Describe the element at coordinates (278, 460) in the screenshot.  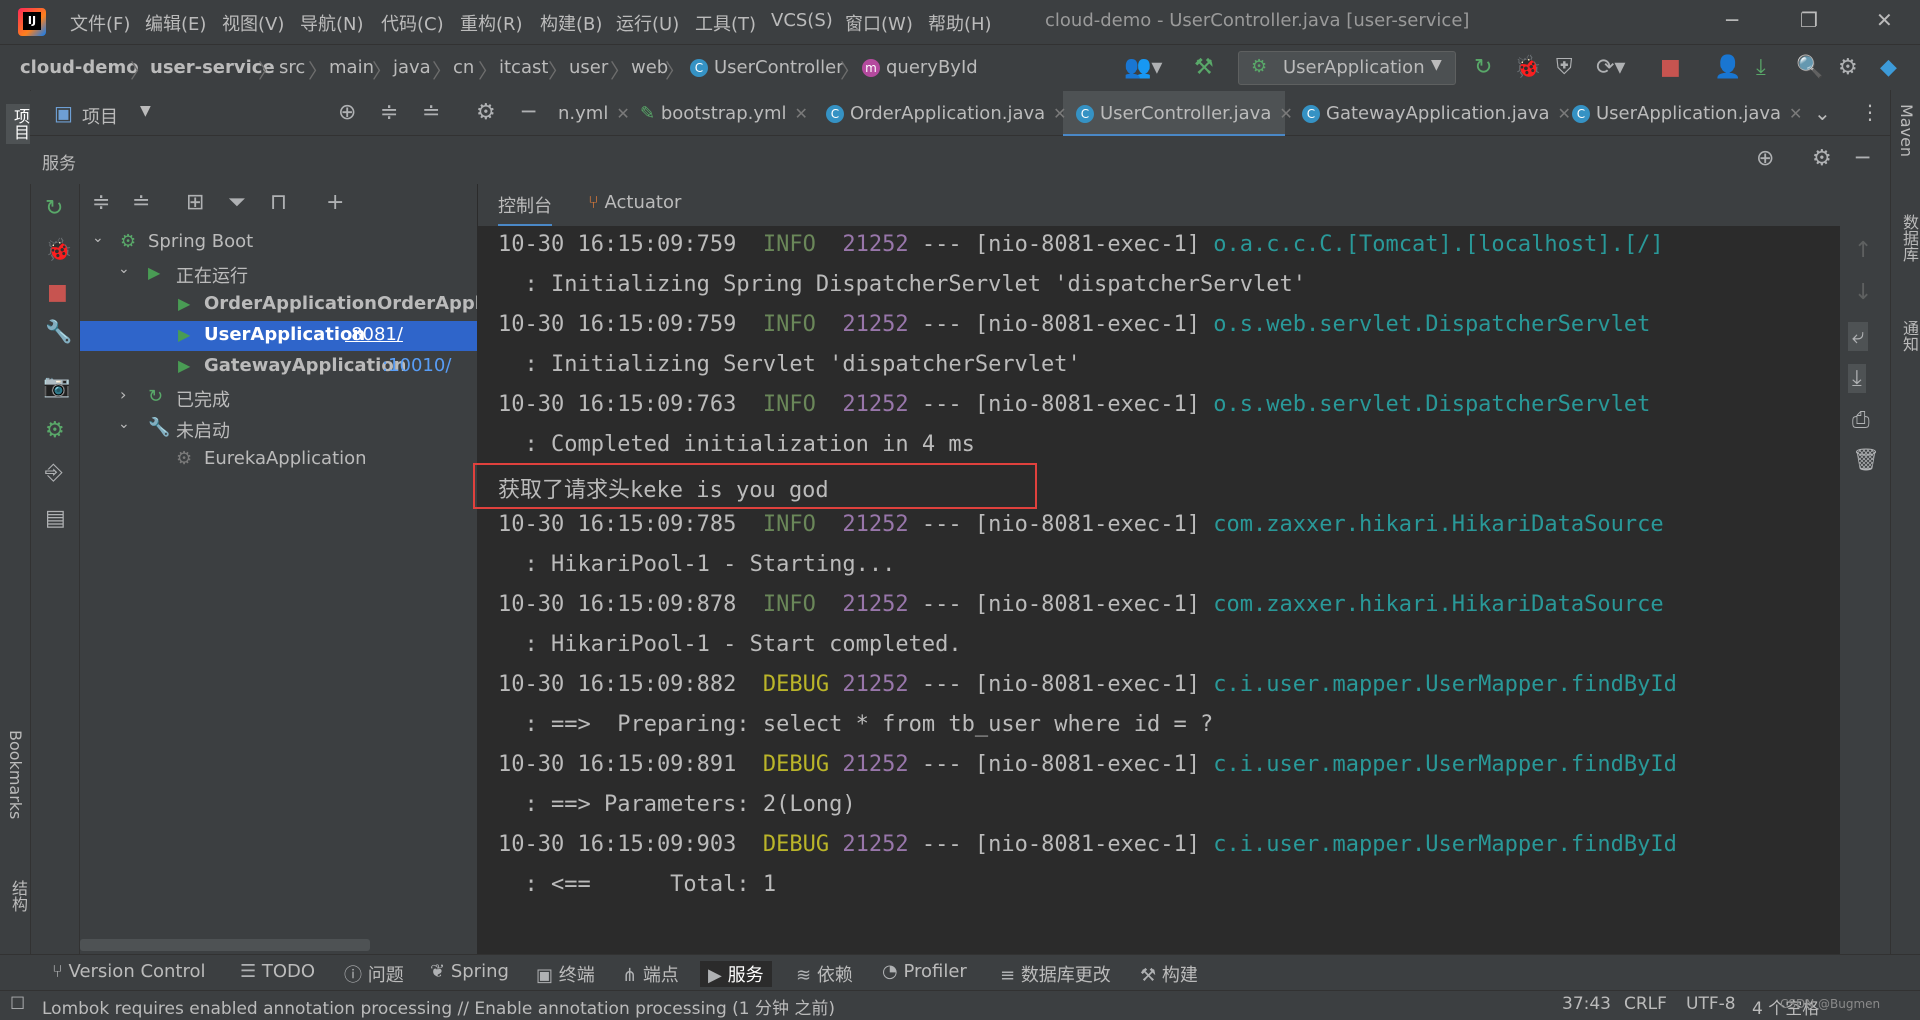
I see `tree-node-eureka-application: ⚙ EurekaApplication` at that location.